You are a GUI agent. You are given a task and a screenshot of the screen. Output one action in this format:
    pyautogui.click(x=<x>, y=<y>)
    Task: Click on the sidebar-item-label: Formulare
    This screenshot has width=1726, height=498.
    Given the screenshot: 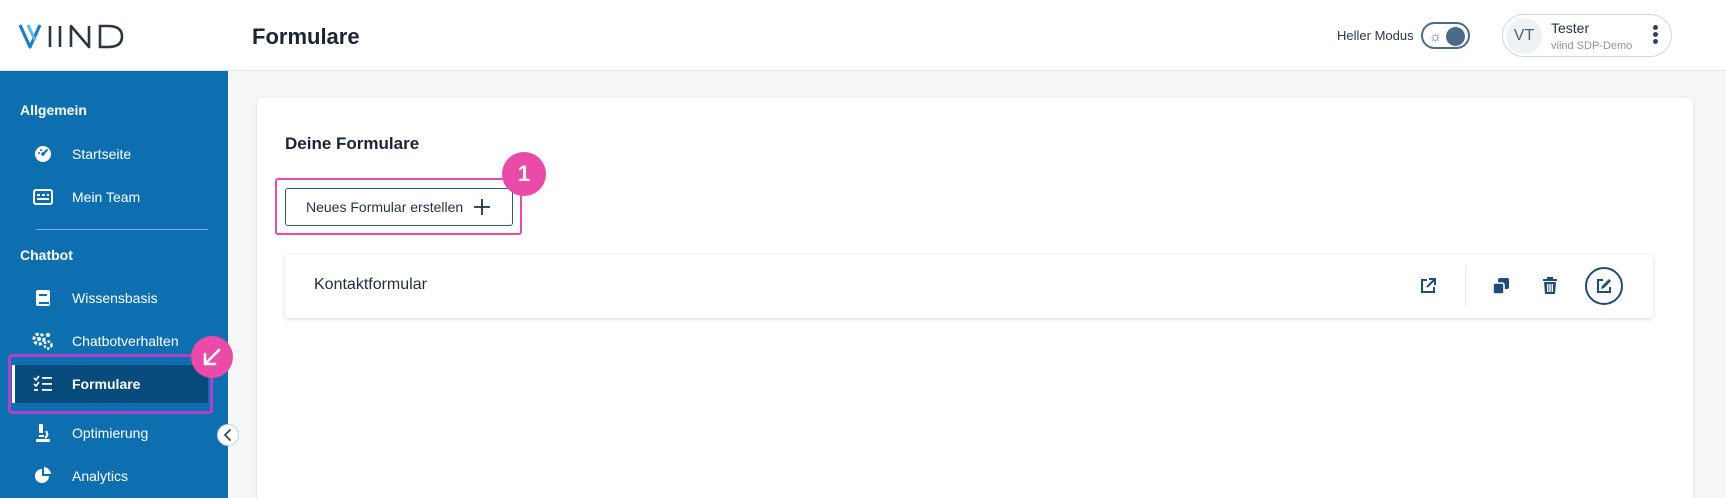 What is the action you would take?
    pyautogui.click(x=106, y=384)
    